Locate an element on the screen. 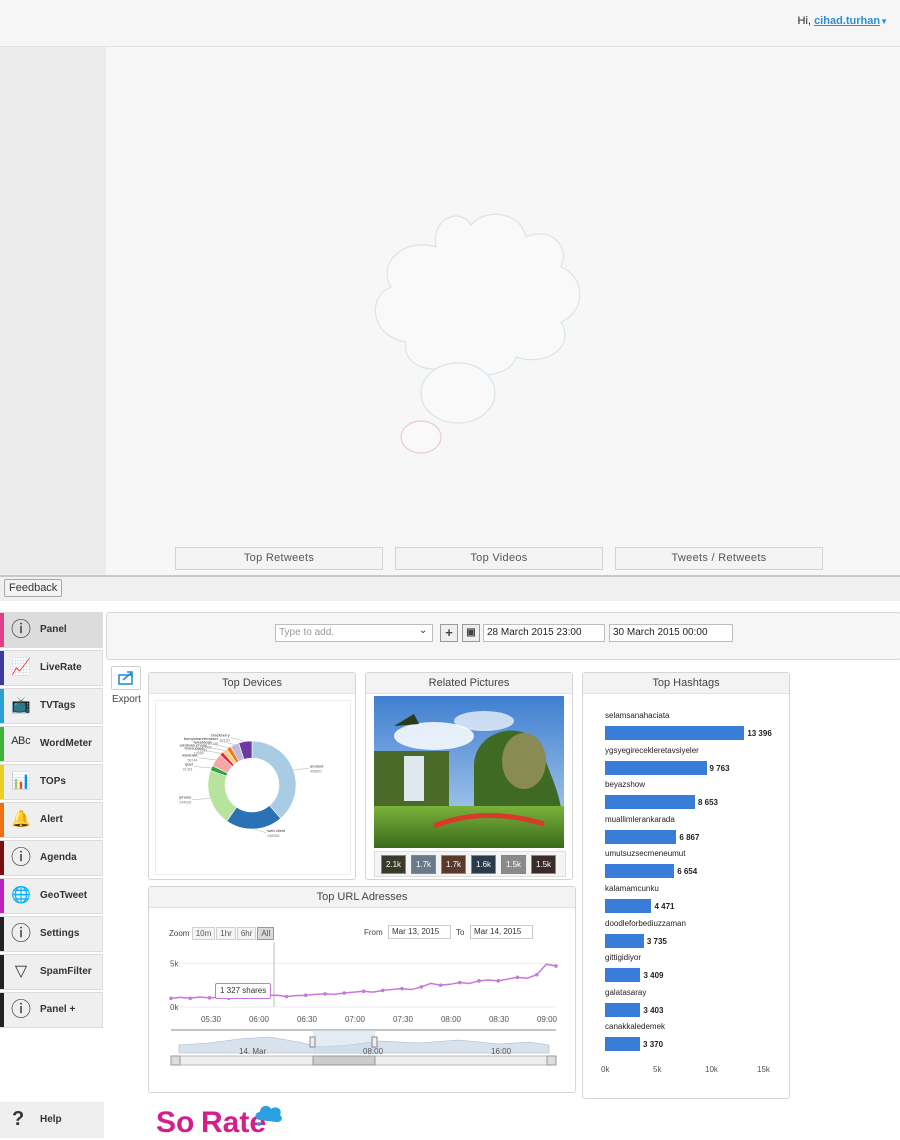  tab-top-retweets: Top Retweets is located at coordinates (279, 558).